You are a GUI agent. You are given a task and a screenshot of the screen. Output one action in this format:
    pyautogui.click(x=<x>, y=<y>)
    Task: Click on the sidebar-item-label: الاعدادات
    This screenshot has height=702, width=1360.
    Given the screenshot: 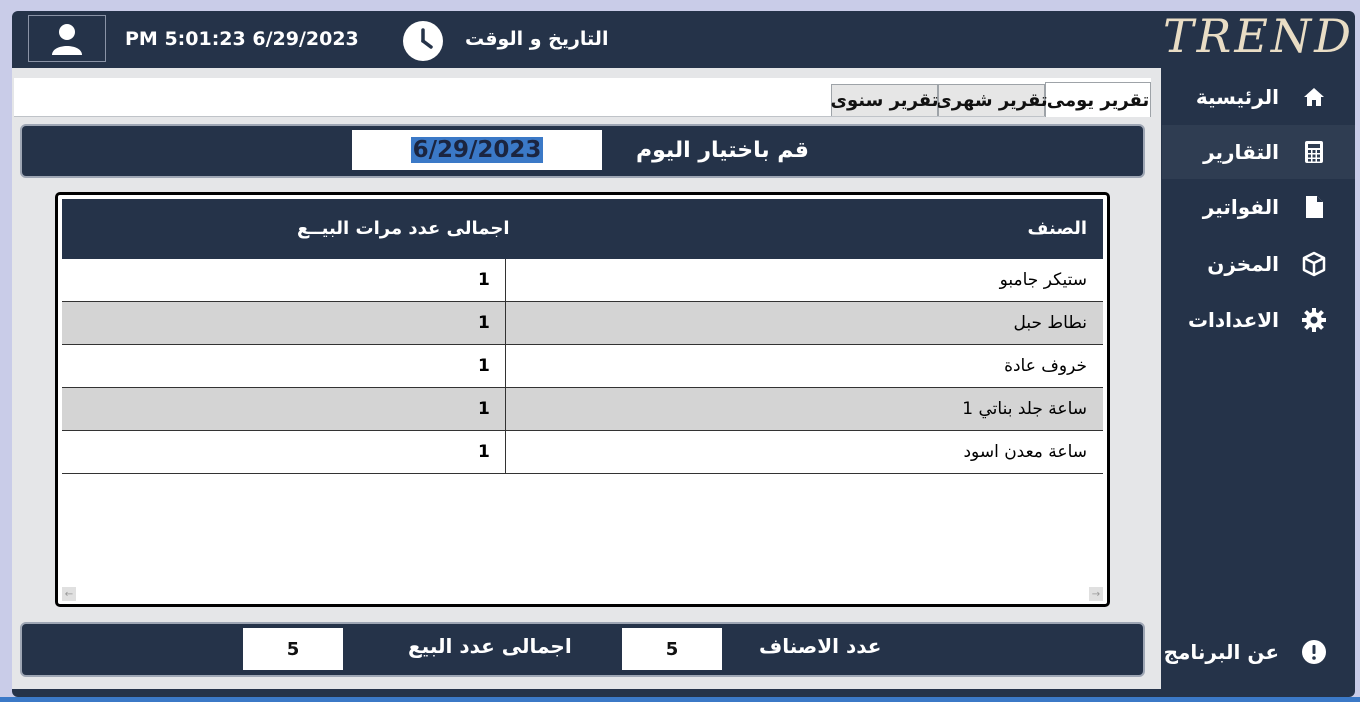 What is the action you would take?
    pyautogui.click(x=1233, y=320)
    